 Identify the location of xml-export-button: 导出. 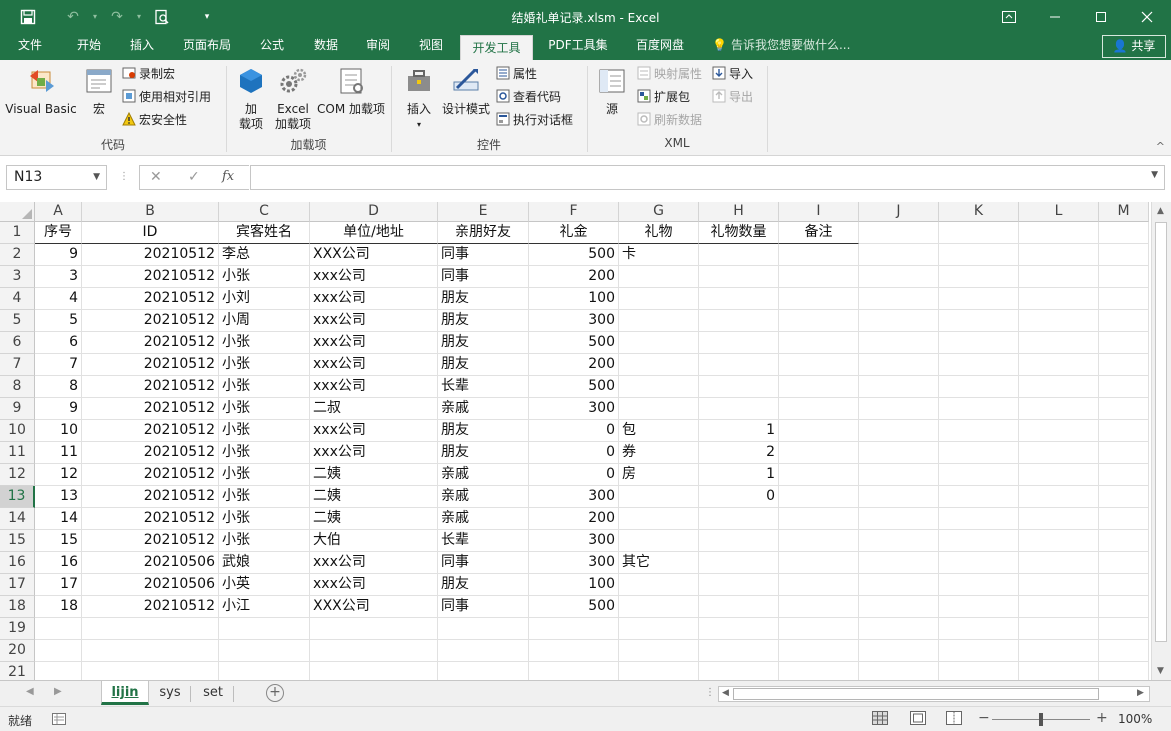
(732, 97).